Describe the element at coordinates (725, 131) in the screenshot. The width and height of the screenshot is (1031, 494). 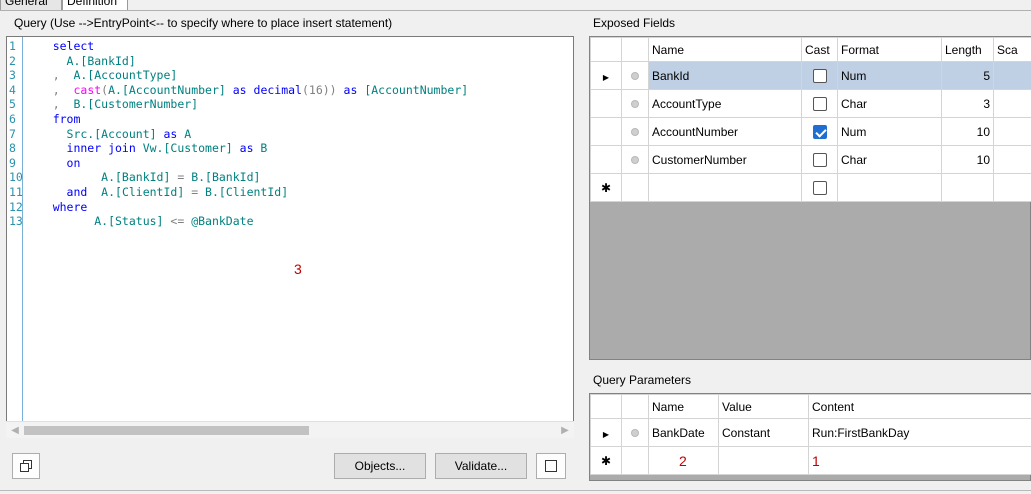
I see `field-name-cell: AccountNumber` at that location.